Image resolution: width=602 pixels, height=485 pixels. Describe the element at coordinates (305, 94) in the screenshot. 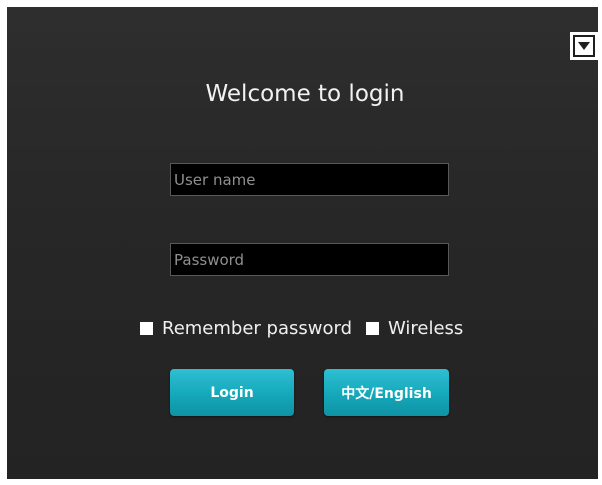

I see `page-title: Welcome to login` at that location.